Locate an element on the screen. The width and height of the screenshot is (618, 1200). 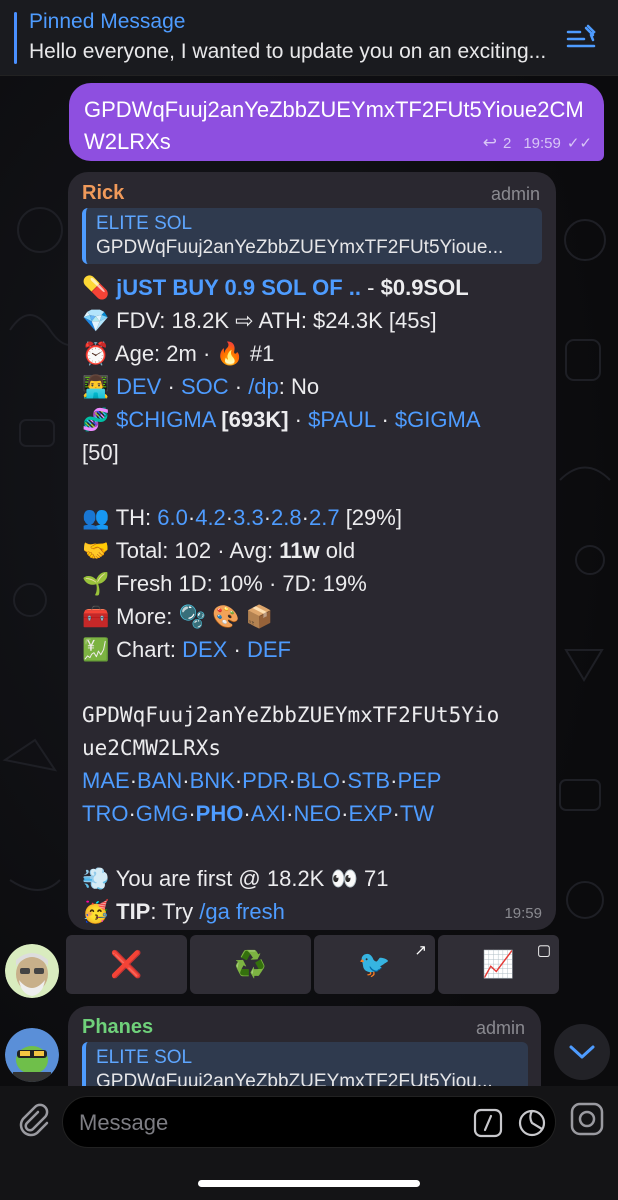
gigma-link: $GIGMA is located at coordinates (438, 419).